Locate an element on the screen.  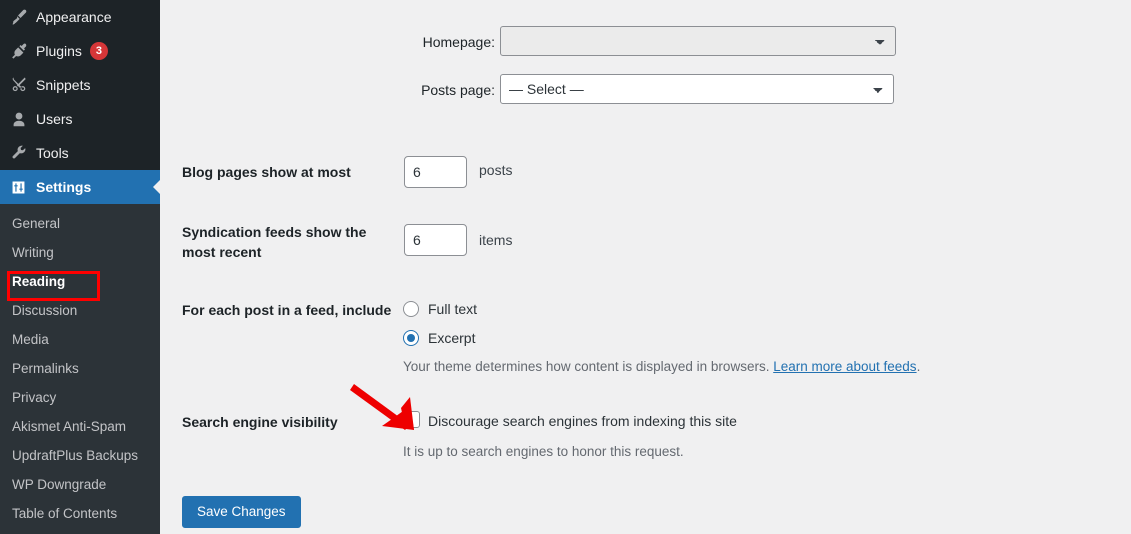
submenu-item-writing: Writing is located at coordinates (80, 252).